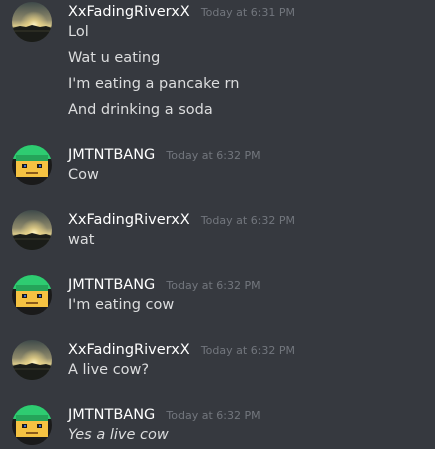 The image size is (435, 449). Describe the element at coordinates (78, 32) in the screenshot. I see `message-text: Lol` at that location.